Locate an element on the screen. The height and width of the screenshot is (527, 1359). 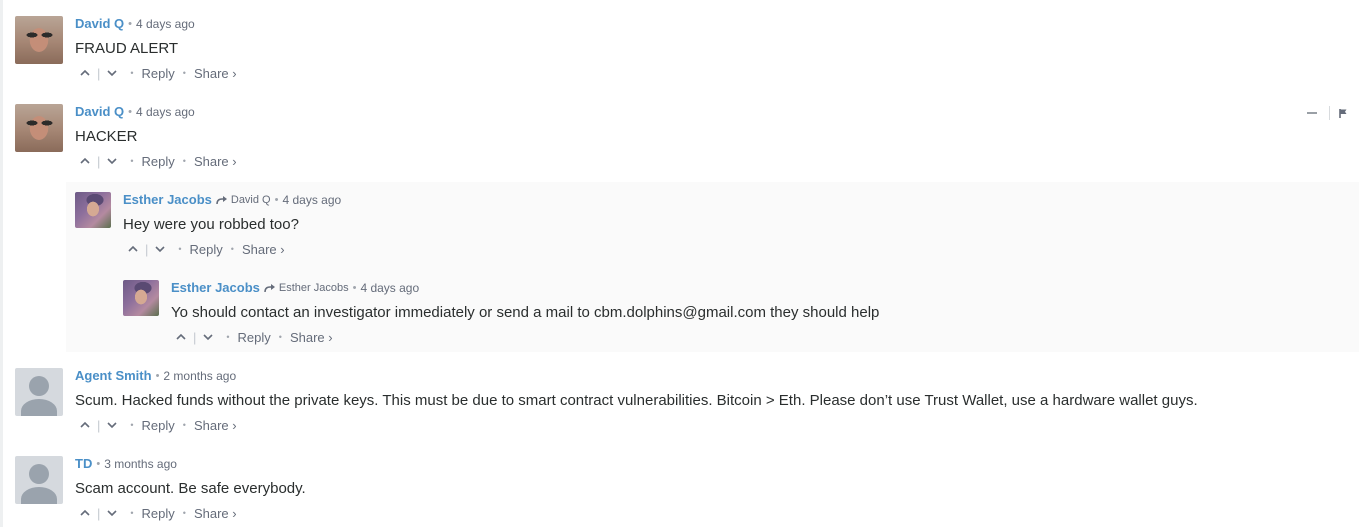
comment-text: Scam account. Be safe everybody. is located at coordinates (190, 488).